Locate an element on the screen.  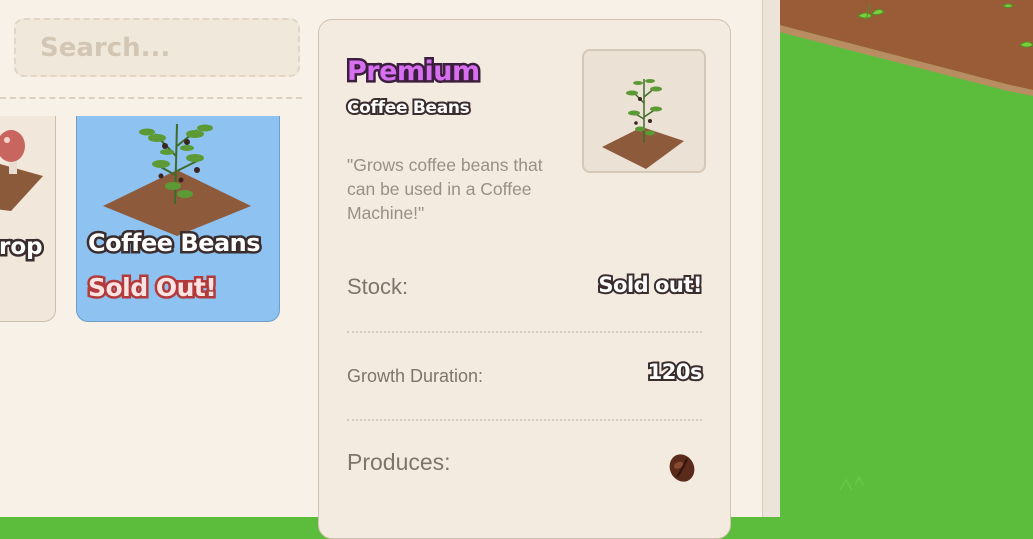
sold-out-badge: Sold Out! is located at coordinates (152, 288).